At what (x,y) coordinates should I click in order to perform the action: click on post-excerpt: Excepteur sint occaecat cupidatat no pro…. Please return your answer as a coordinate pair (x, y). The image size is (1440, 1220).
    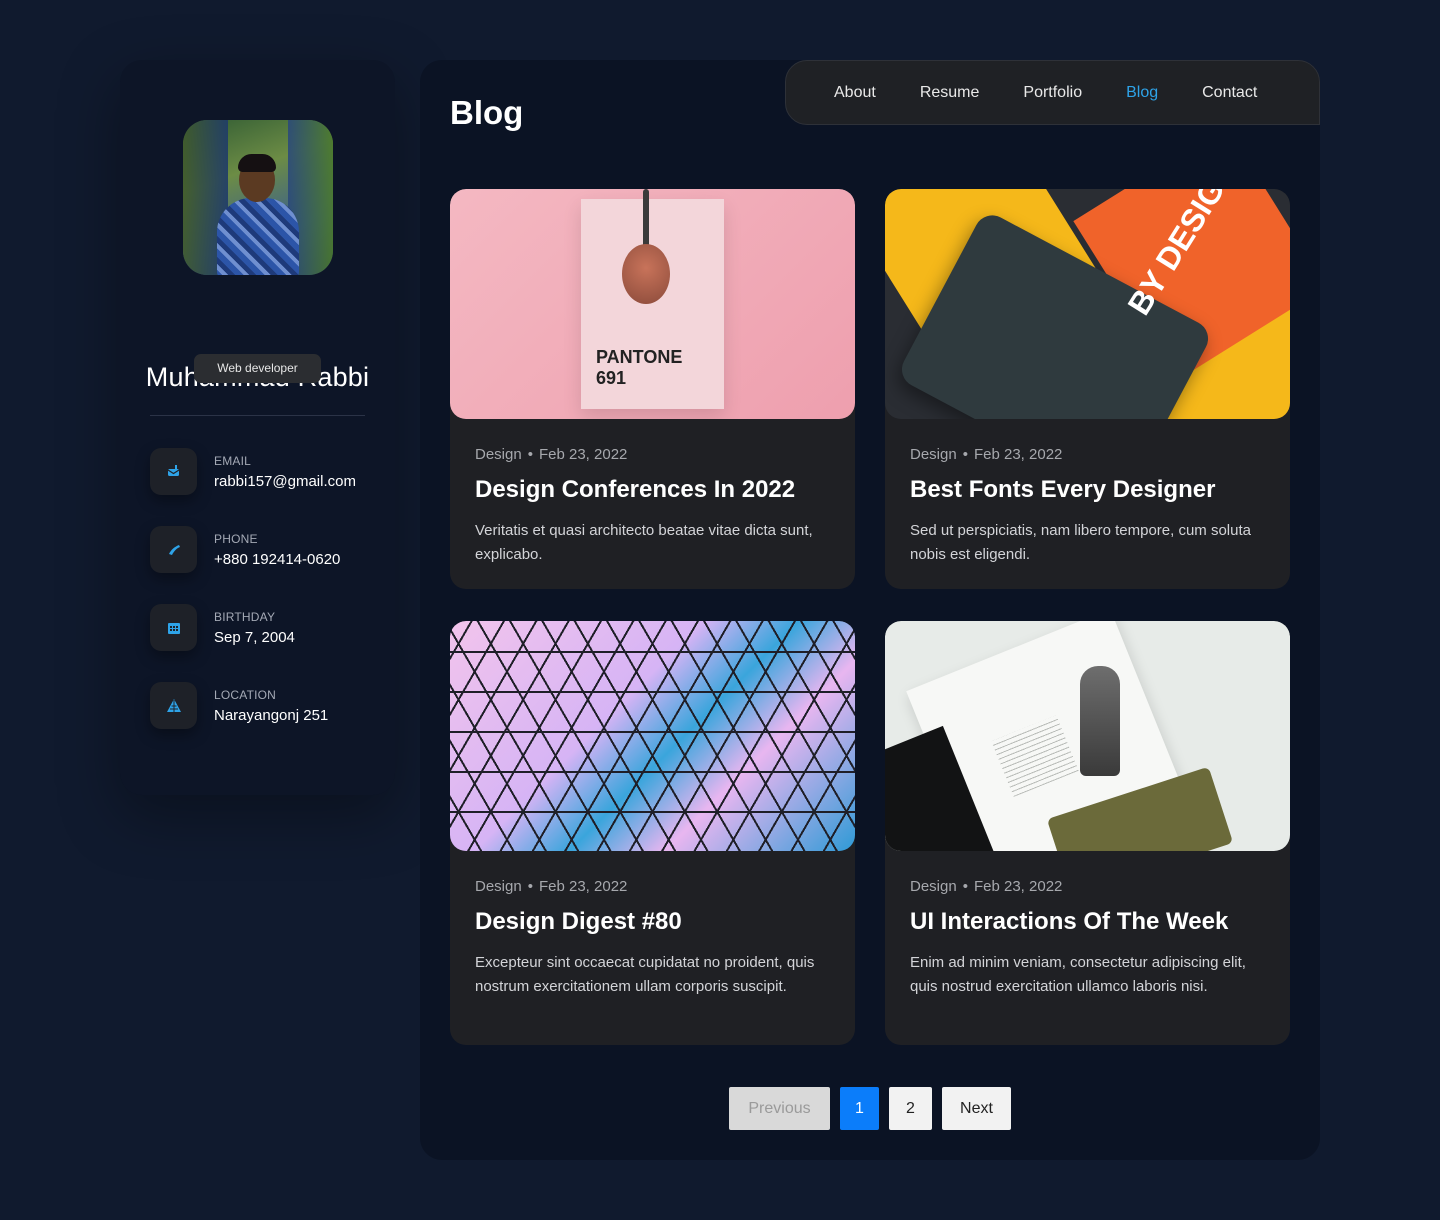
    Looking at the image, I should click on (645, 974).